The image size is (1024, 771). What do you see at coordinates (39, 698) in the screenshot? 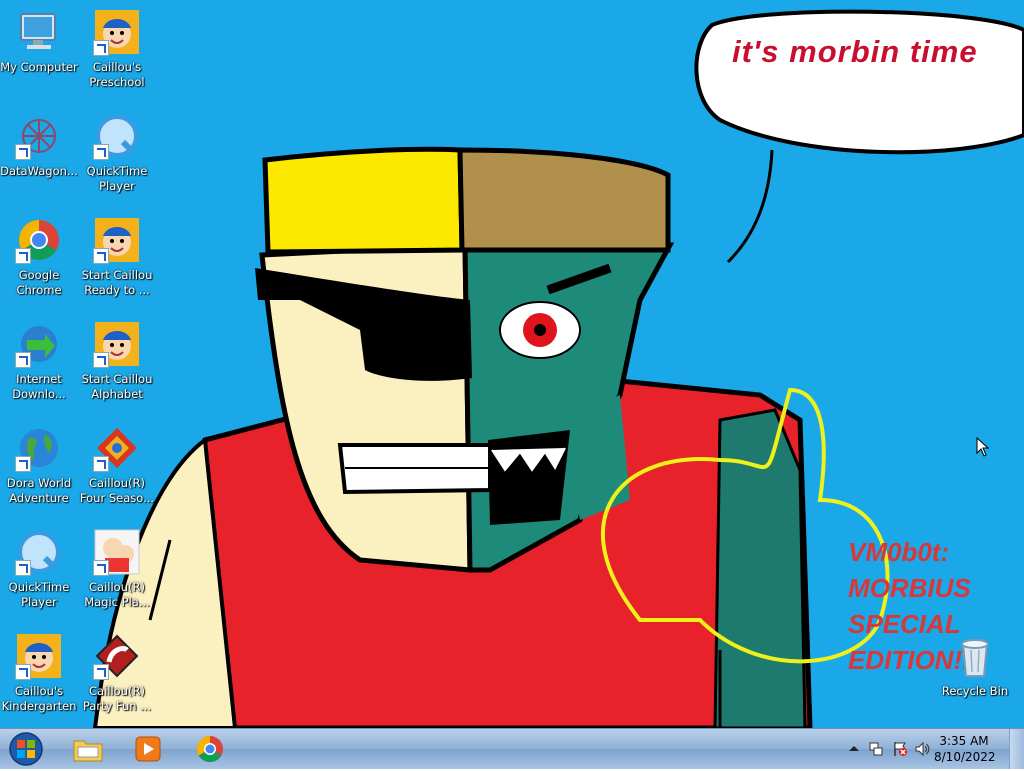
I see `desktop-icon-label: Caillou's Kindergarten` at bounding box center [39, 698].